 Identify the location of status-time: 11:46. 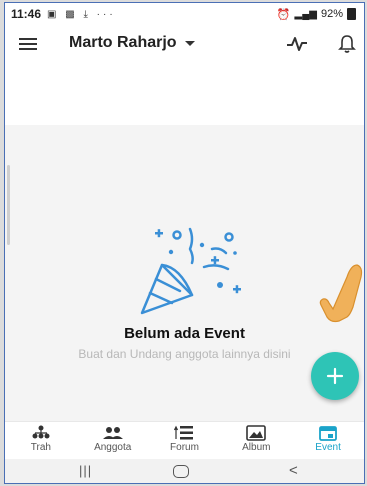
(26, 14).